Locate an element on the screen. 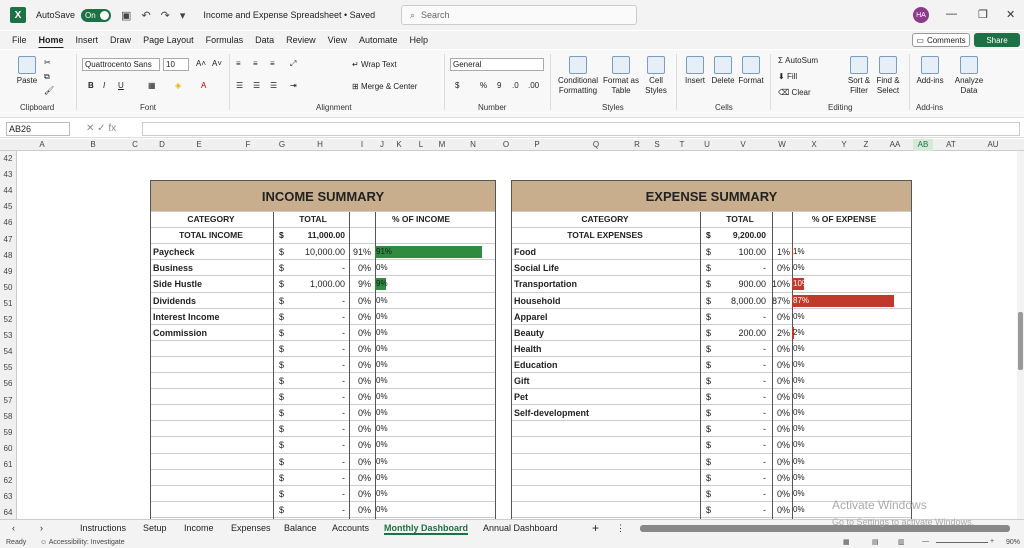 The height and width of the screenshot is (548, 1024). row-header-45: 45 is located at coordinates (8, 206).